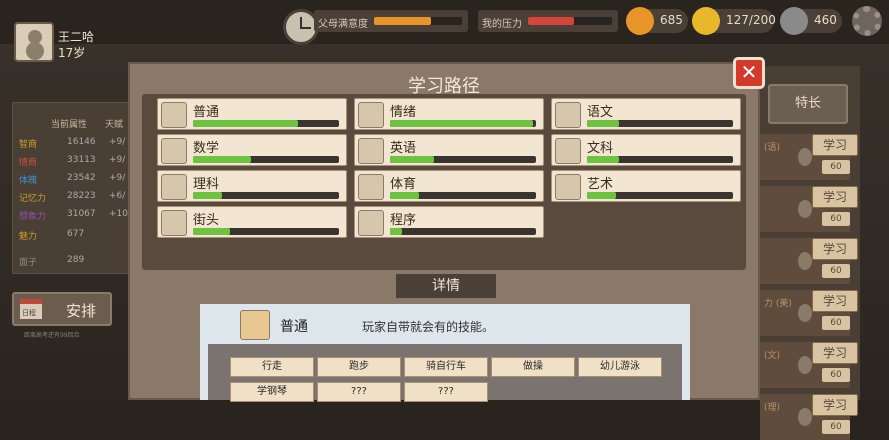 Image resolution: width=889 pixels, height=440 pixels. I want to click on grid-icon, so click(174, 151).